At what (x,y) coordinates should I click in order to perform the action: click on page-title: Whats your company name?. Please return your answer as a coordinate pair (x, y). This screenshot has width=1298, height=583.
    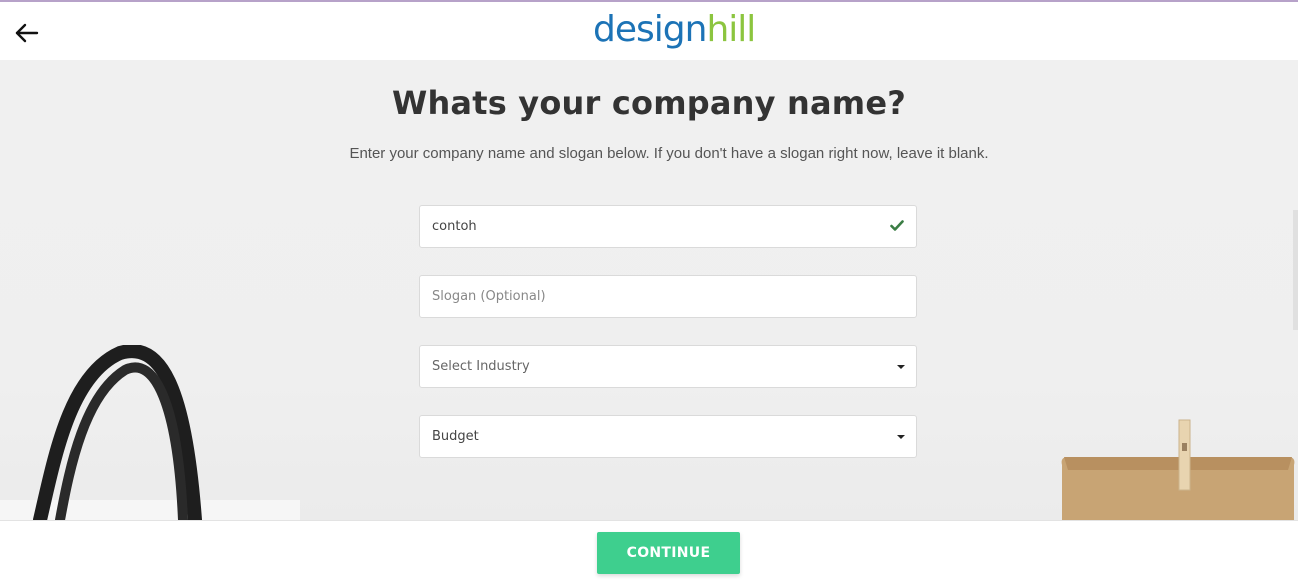
    Looking at the image, I should click on (649, 103).